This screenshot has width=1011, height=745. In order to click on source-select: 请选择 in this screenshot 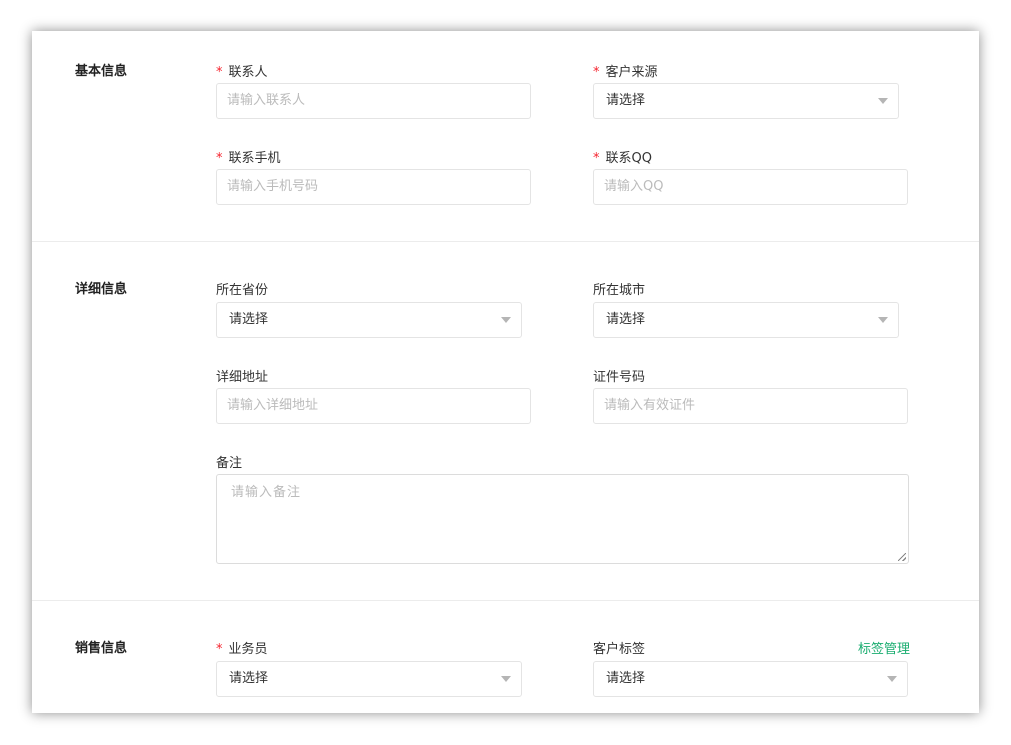, I will do `click(746, 101)`.